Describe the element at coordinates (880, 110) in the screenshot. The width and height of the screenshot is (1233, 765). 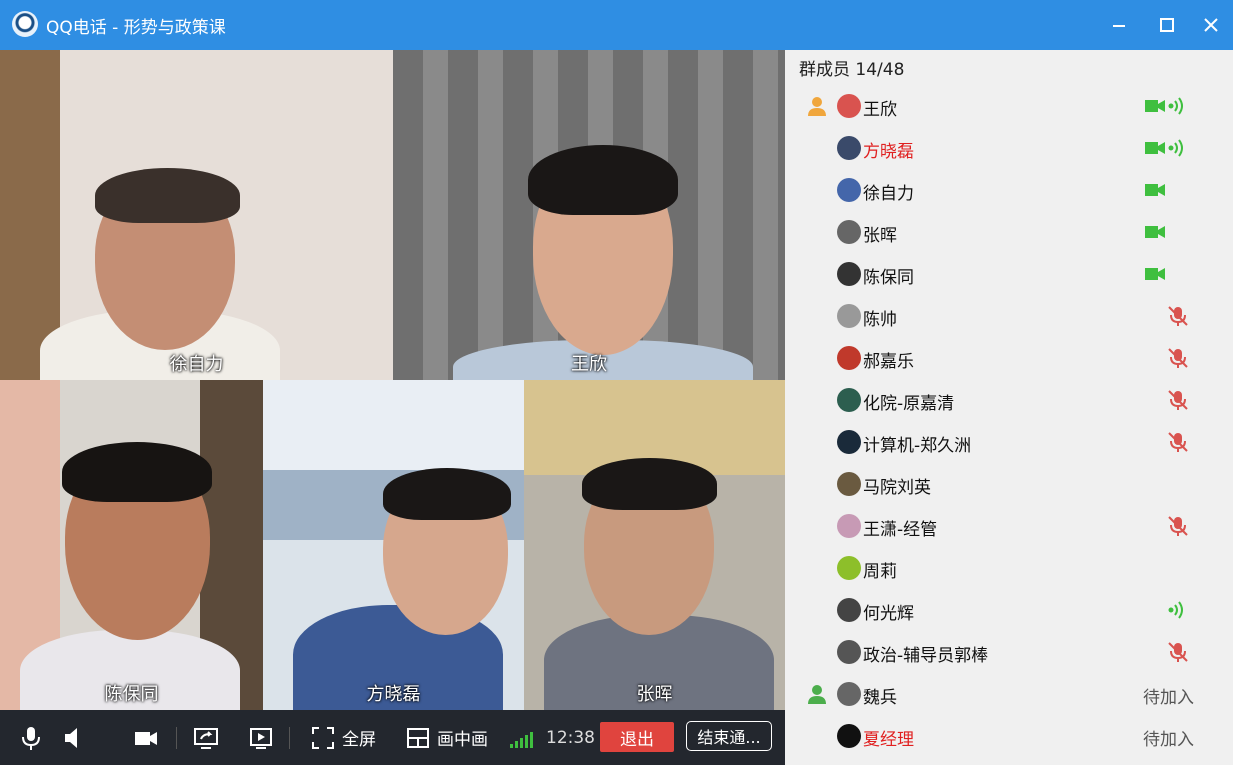
I see `member-name: 王欣` at that location.